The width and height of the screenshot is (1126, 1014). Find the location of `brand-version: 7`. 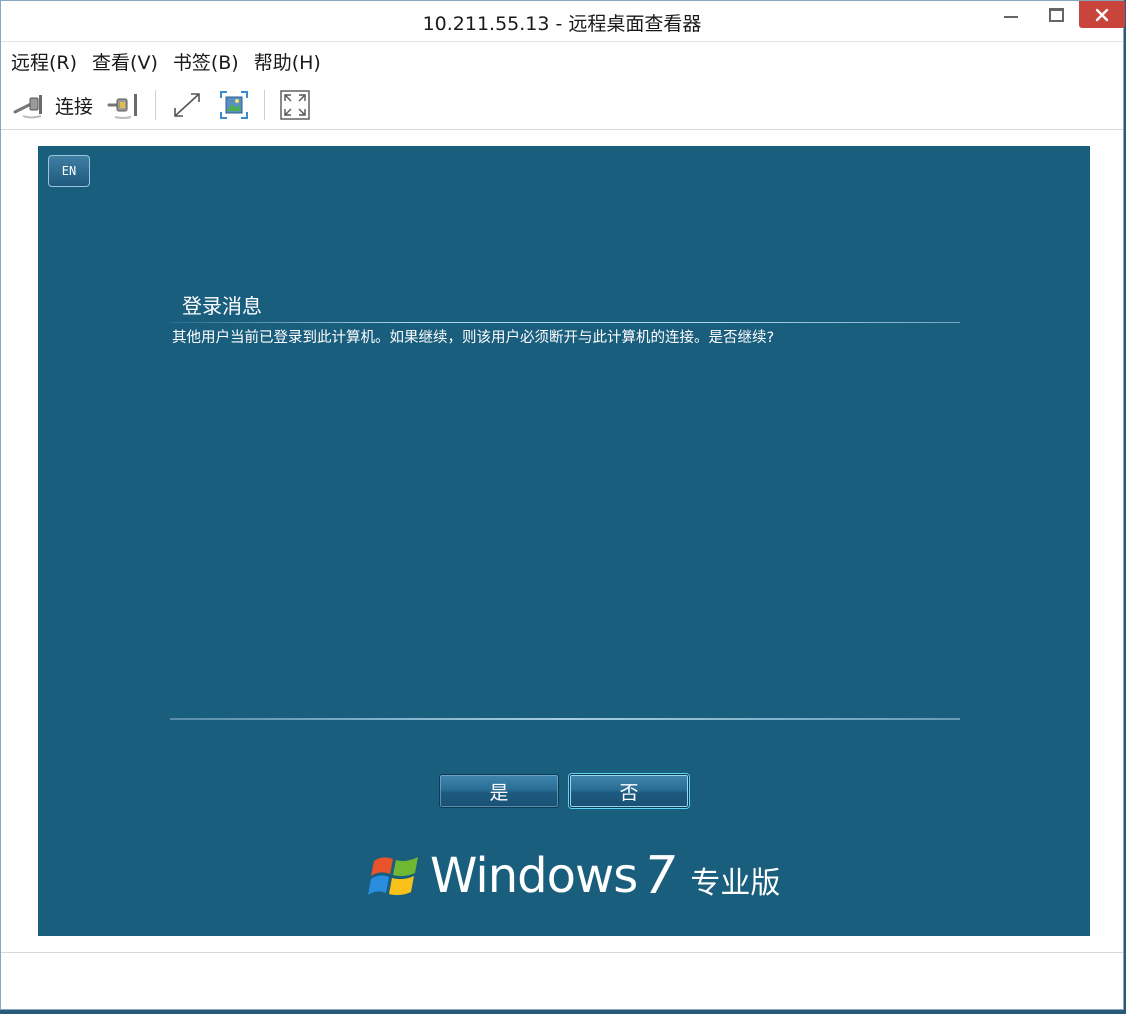

brand-version: 7 is located at coordinates (660, 876).